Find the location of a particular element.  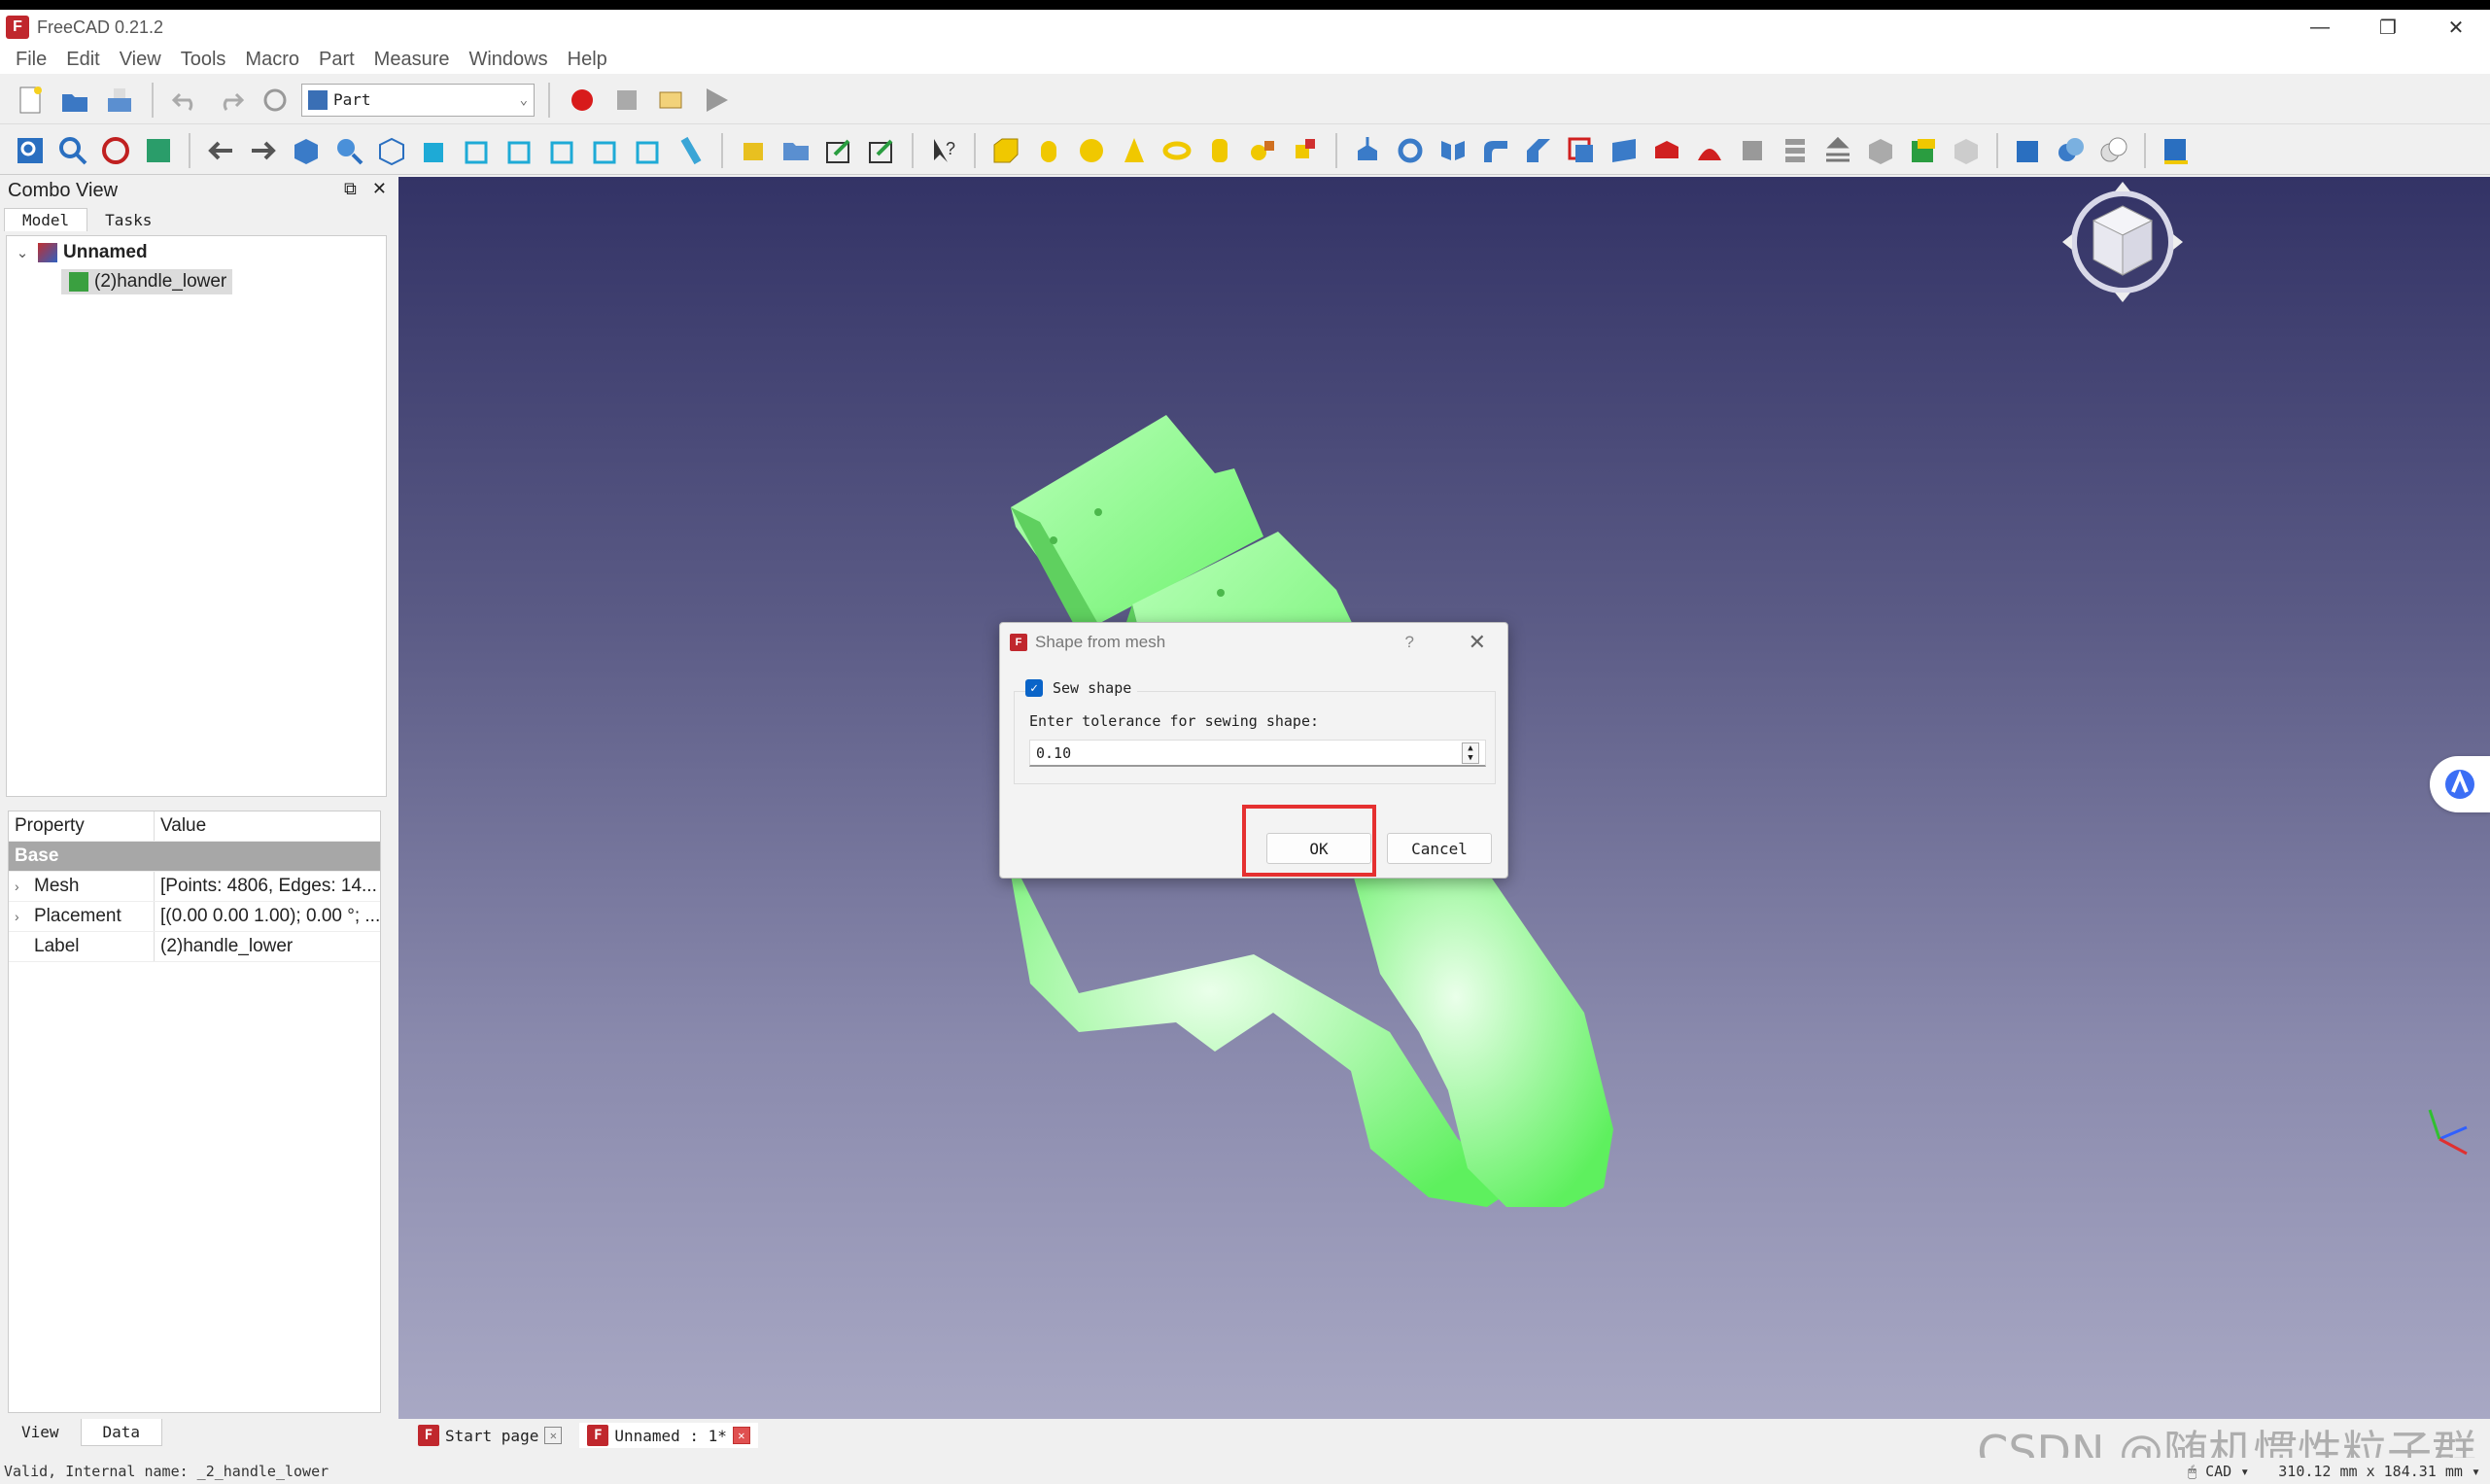

link-actions-icon is located at coordinates (881, 150).